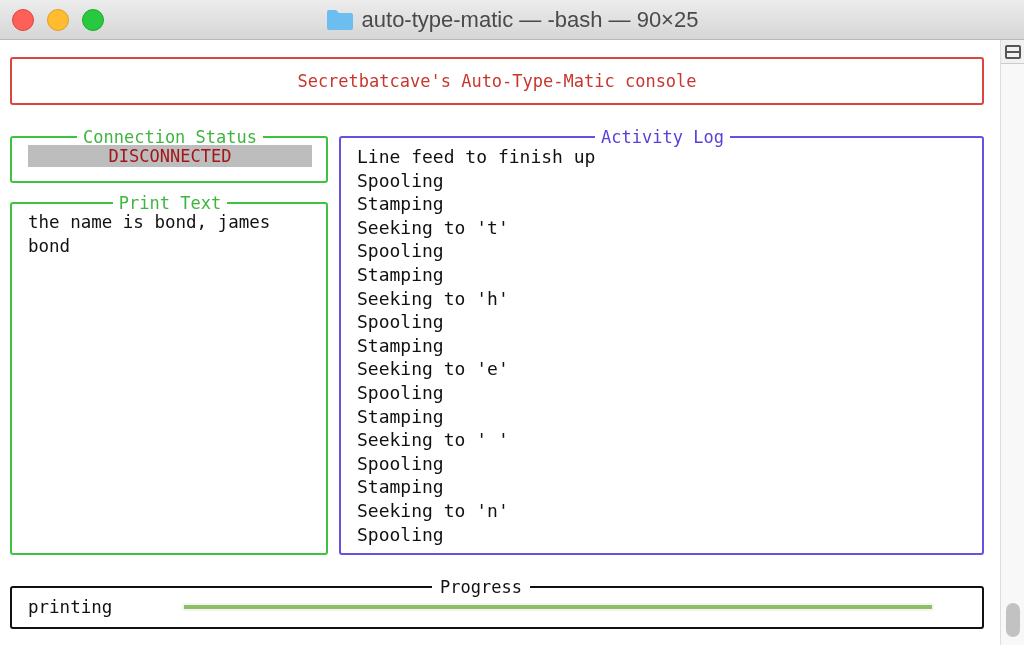 Image resolution: width=1024 pixels, height=645 pixels. What do you see at coordinates (433, 227) in the screenshot?
I see `log-line: Seeking to 't'` at bounding box center [433, 227].